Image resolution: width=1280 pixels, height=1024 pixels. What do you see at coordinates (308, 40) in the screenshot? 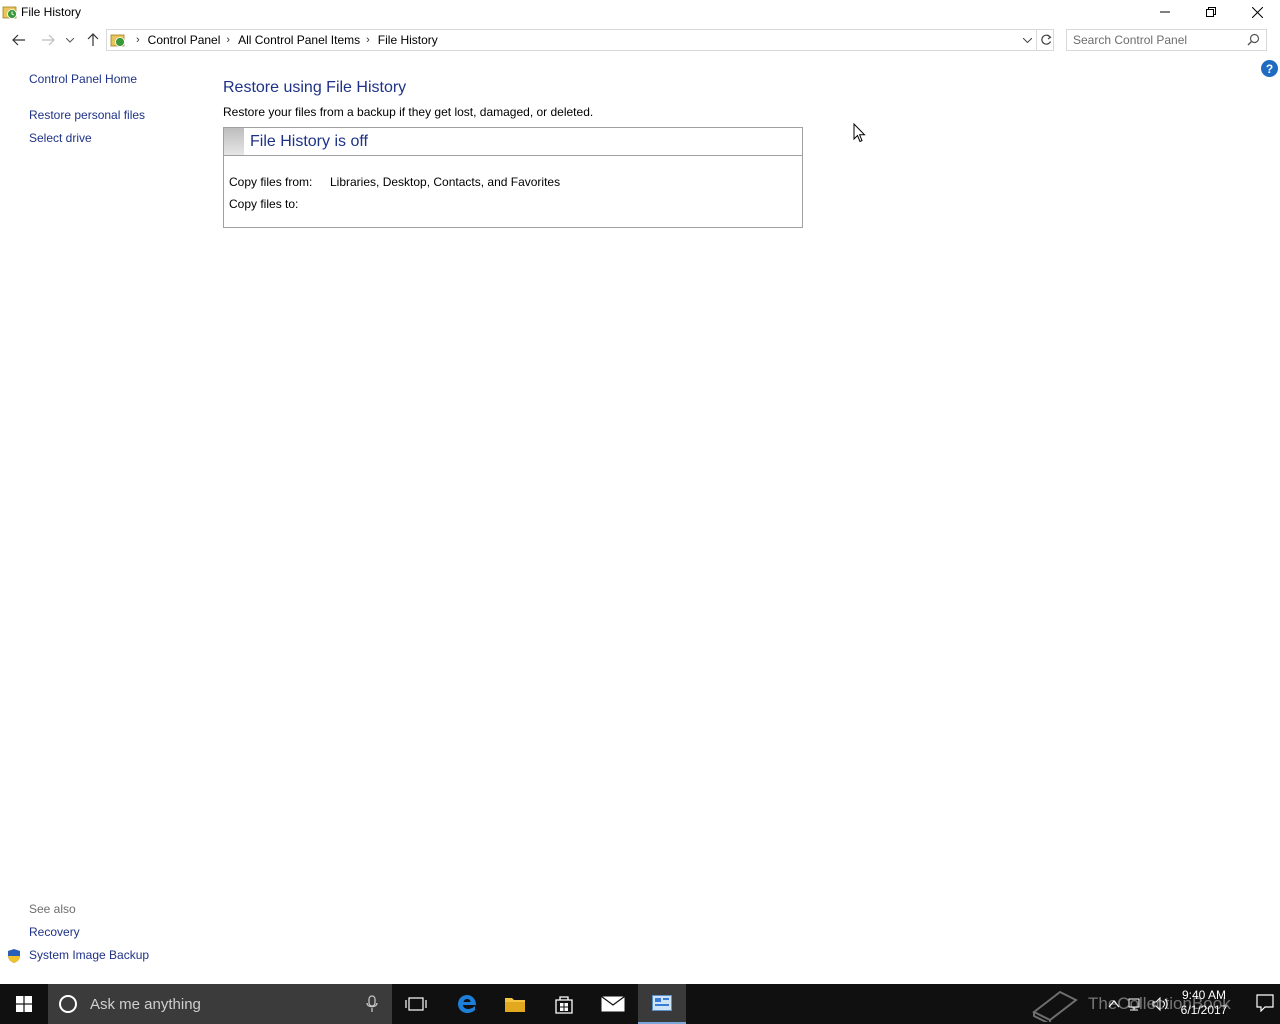
I see `breadcrumb-all-control-panel-items: All Control Panel Items ›` at bounding box center [308, 40].